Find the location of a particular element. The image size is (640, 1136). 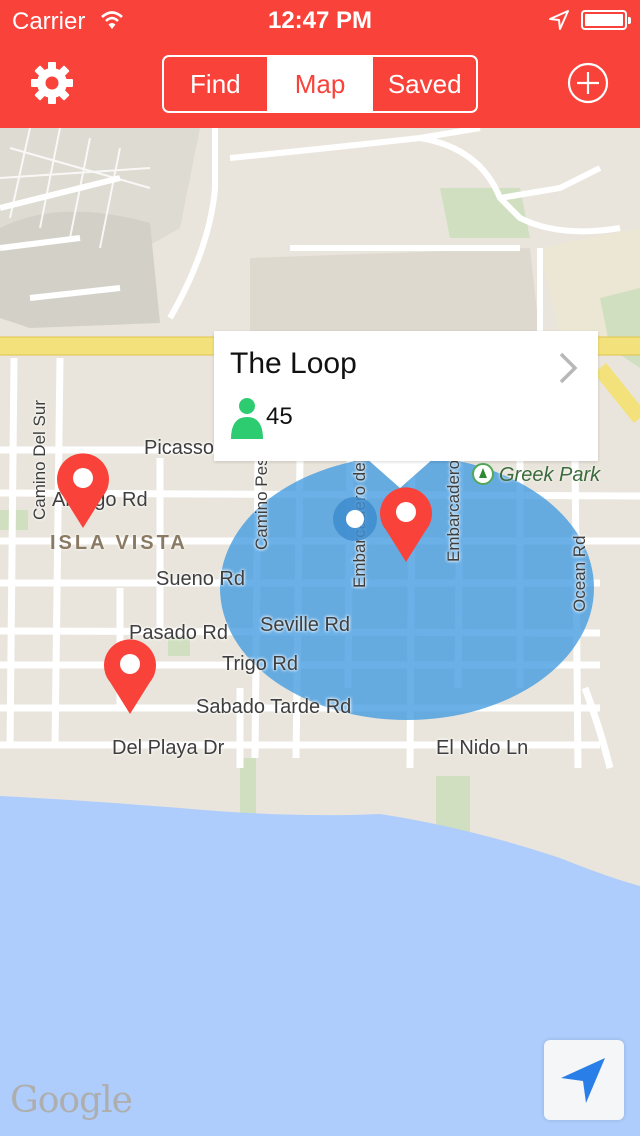

park-label: Greek Park is located at coordinates (550, 475).